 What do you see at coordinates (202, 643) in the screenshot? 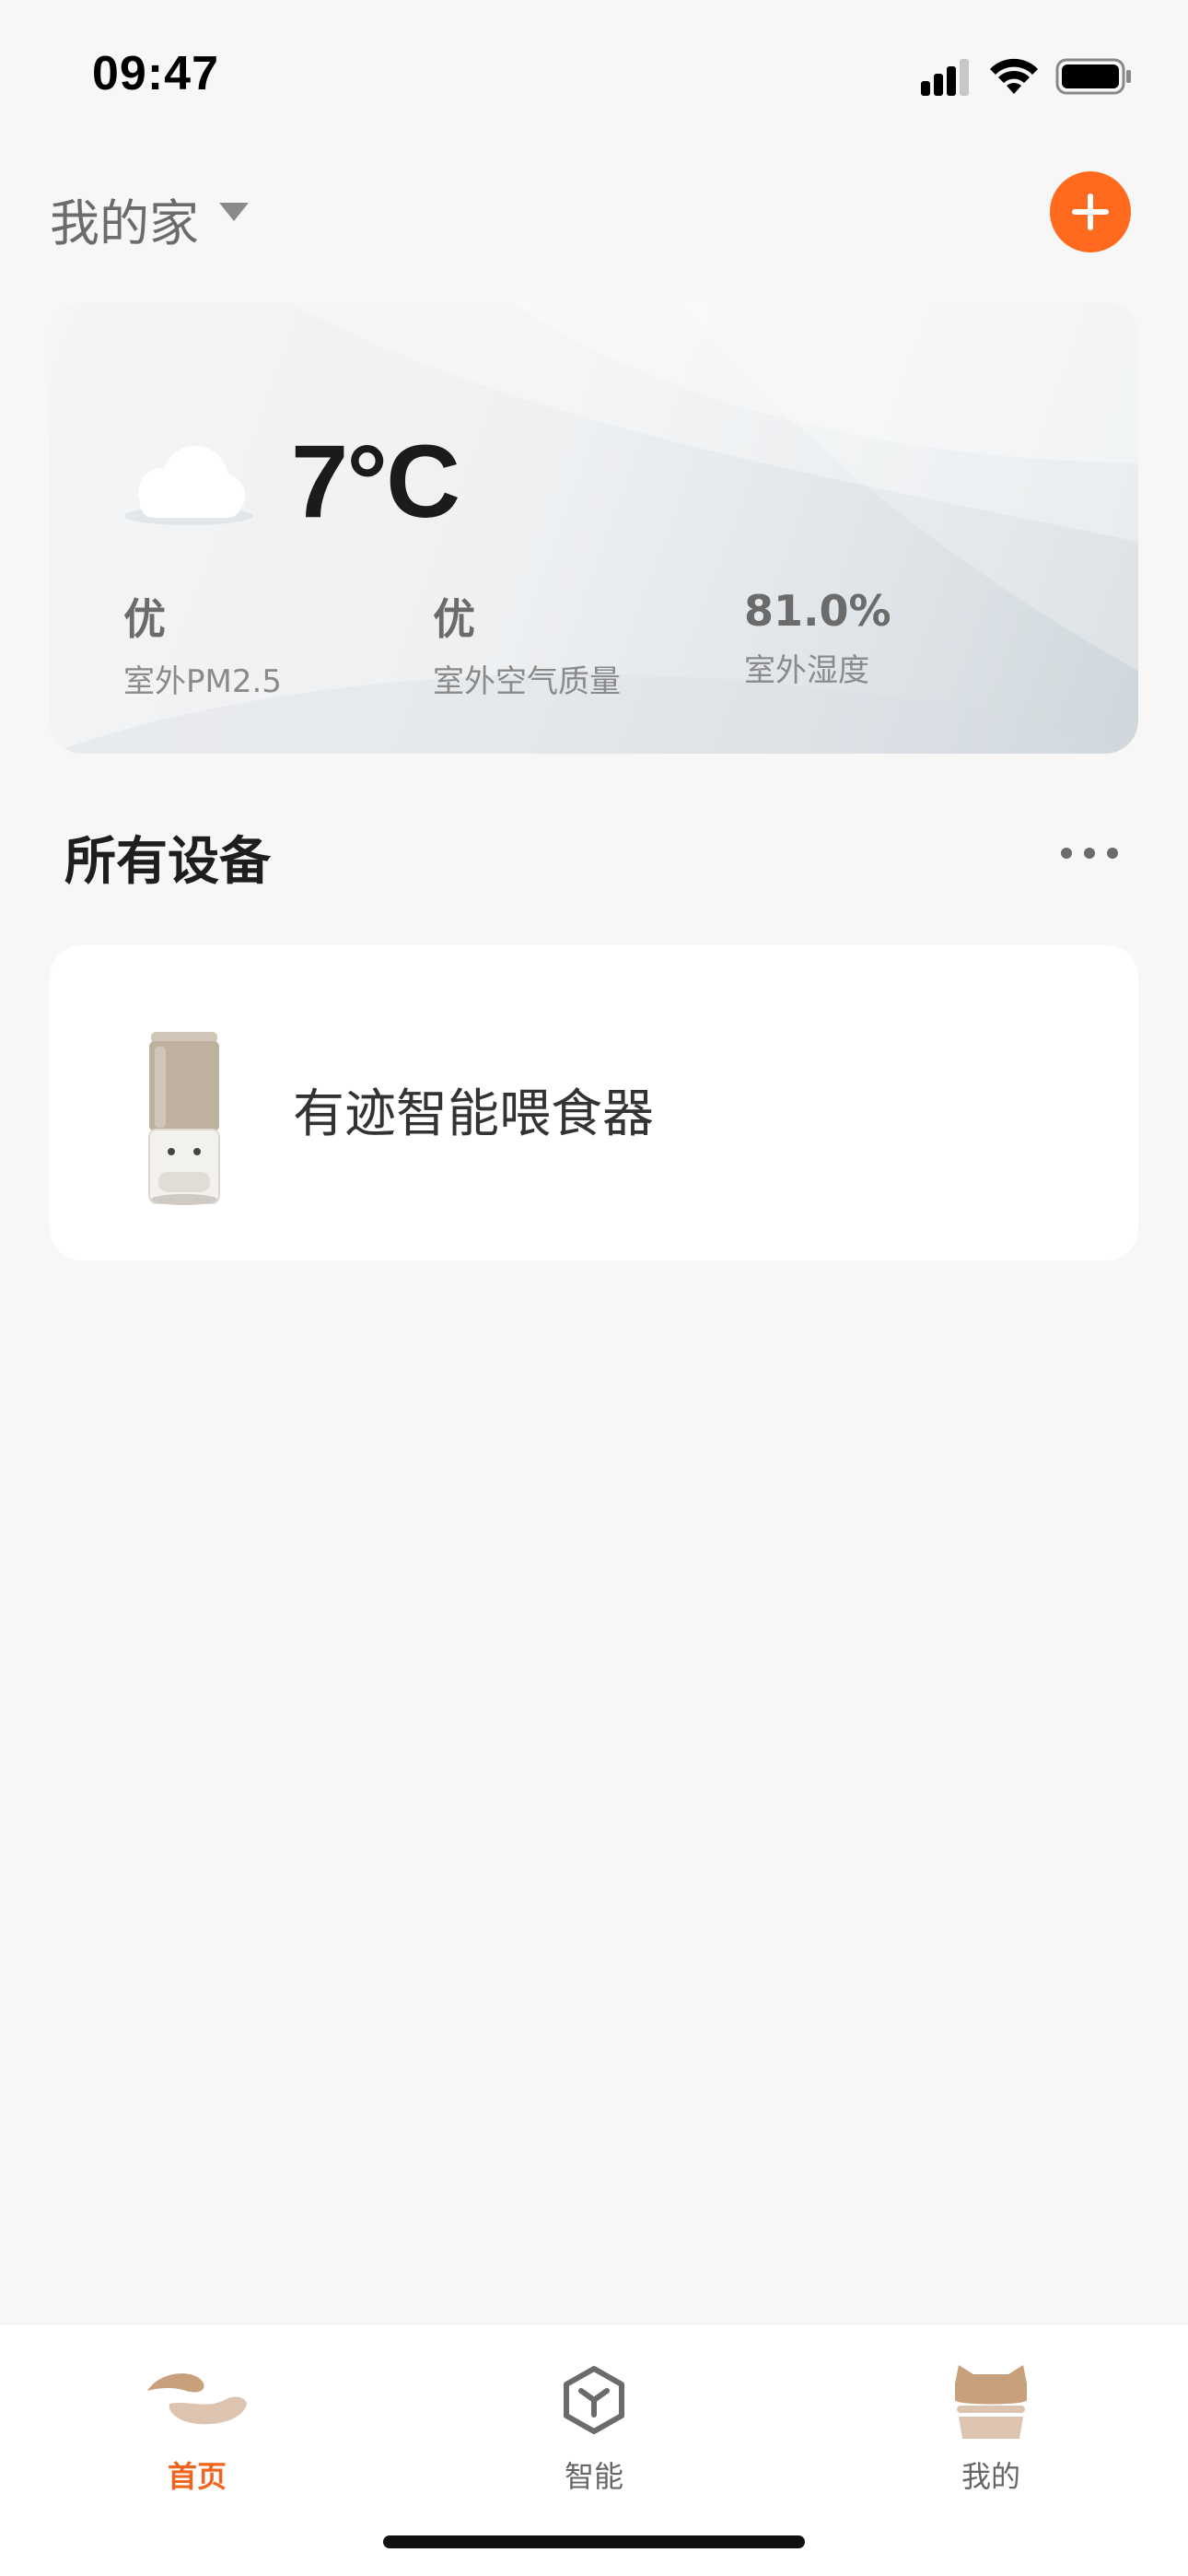
I see `pm25-metric: 优 室外PM2.5` at bounding box center [202, 643].